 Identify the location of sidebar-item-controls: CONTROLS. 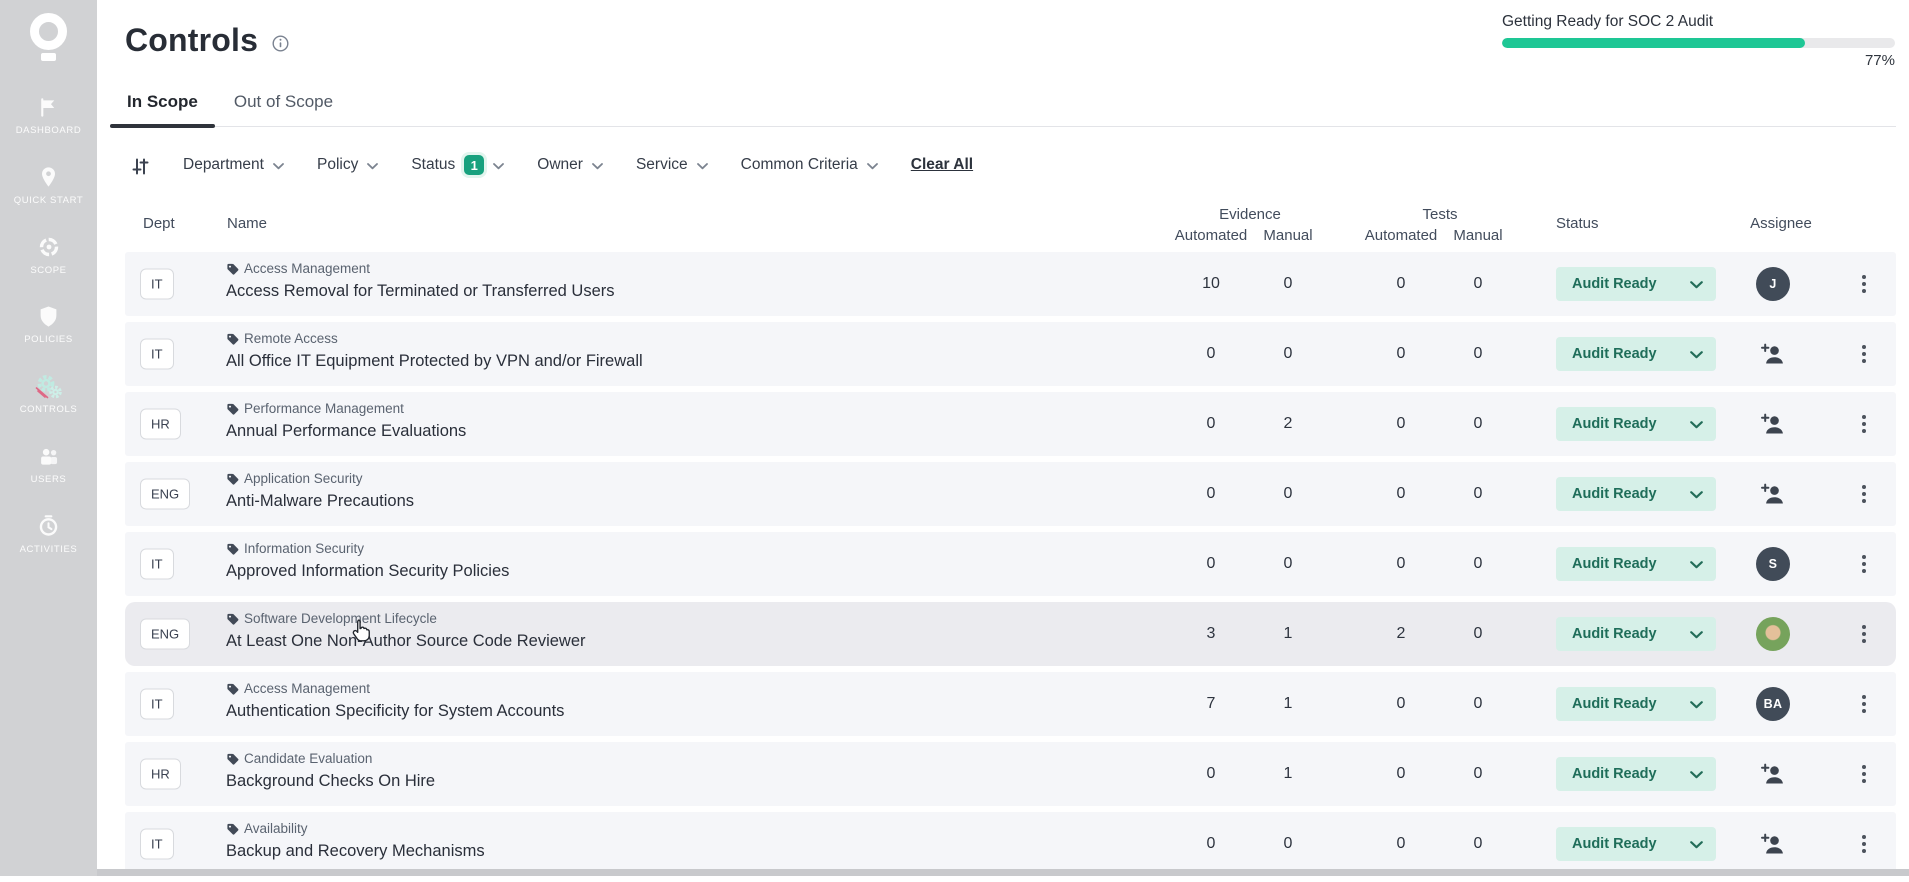
(49, 395).